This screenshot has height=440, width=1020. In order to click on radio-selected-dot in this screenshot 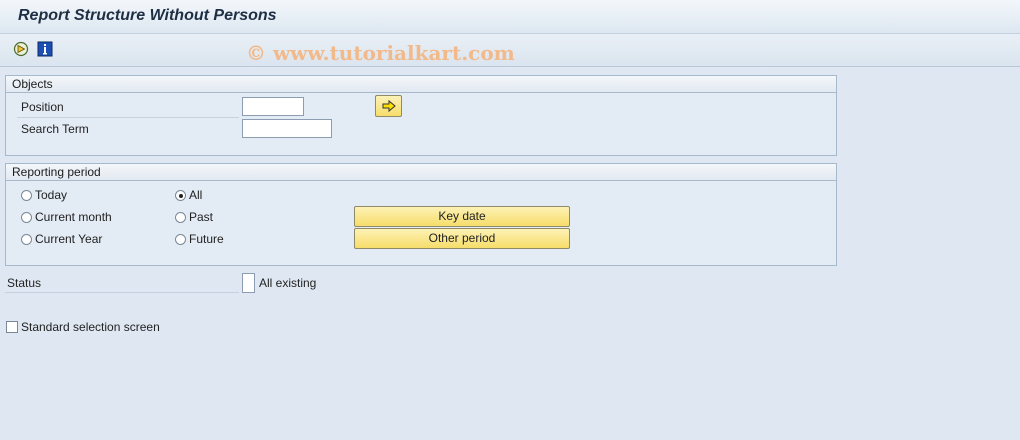, I will do `click(180, 195)`.